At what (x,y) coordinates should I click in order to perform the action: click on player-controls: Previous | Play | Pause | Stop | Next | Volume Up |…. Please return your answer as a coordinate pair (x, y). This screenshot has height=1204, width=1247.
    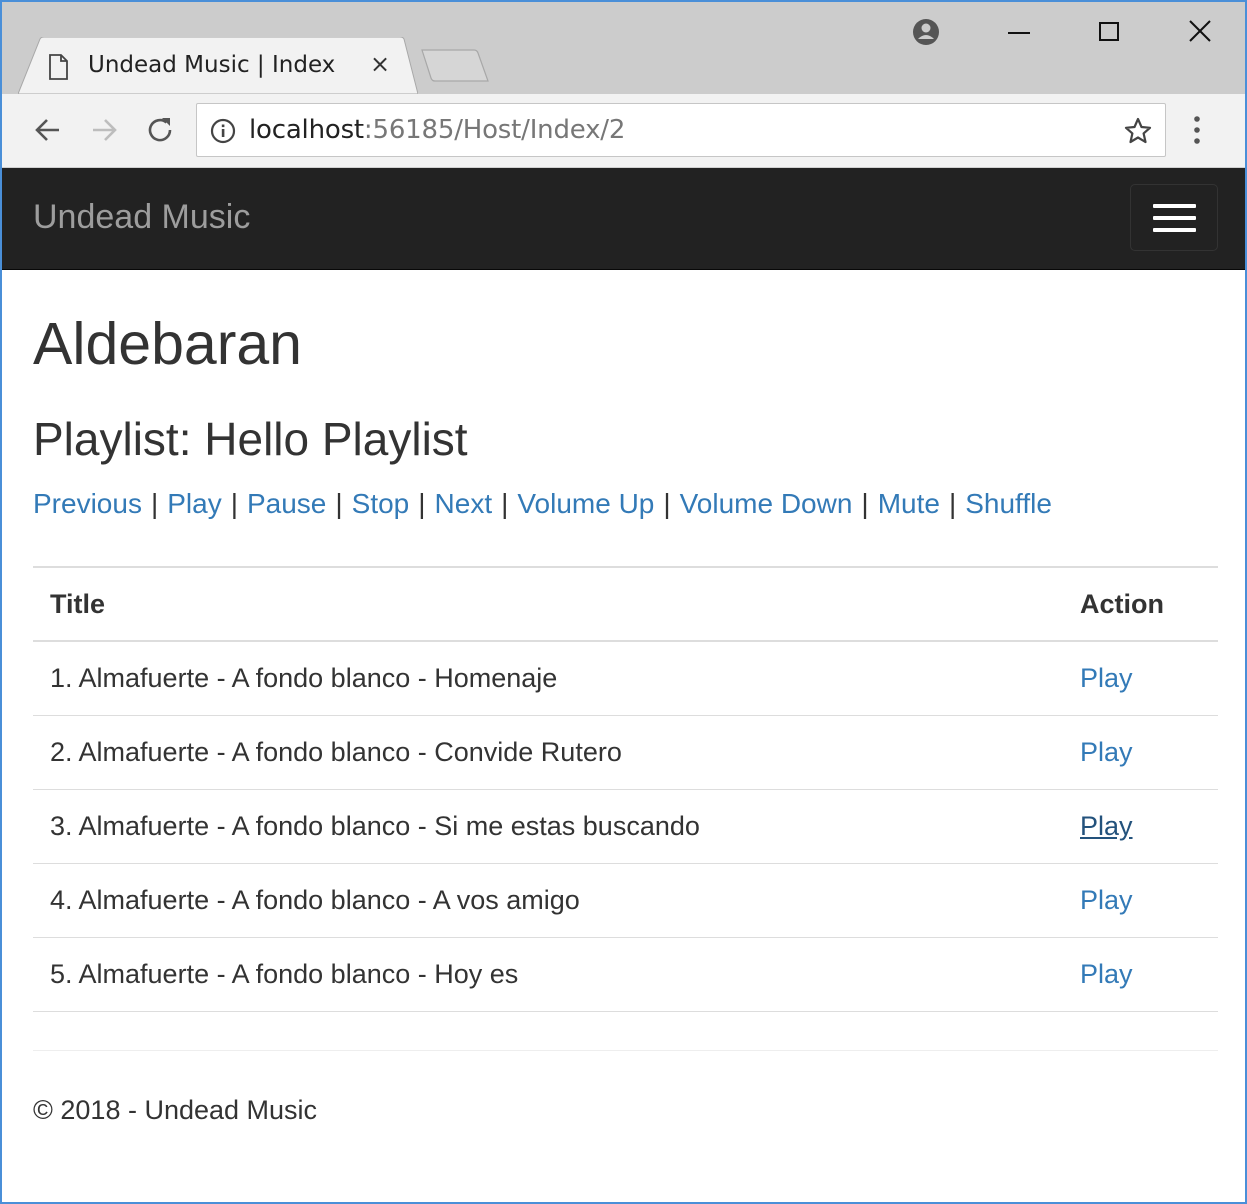
    Looking at the image, I should click on (542, 504).